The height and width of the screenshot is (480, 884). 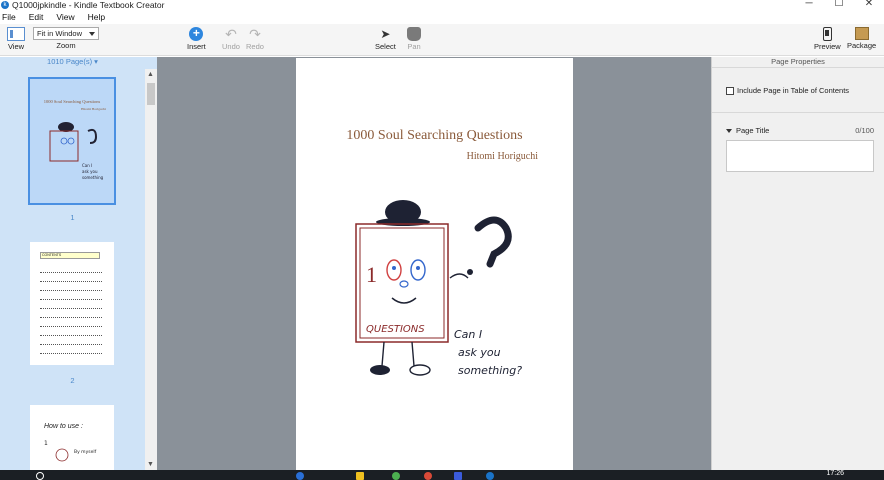 What do you see at coordinates (864, 130) in the screenshot?
I see `page-title-char-count: 0/100` at bounding box center [864, 130].